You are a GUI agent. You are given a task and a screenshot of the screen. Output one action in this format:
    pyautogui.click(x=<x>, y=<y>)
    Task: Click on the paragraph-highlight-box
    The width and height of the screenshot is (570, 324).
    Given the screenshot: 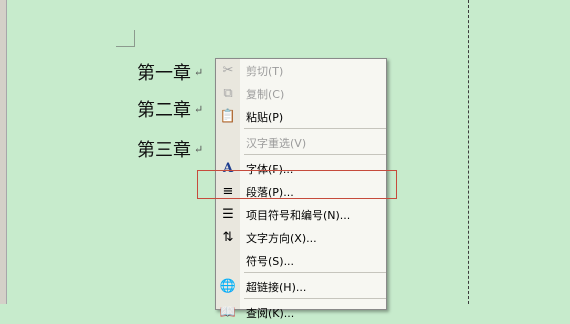 What is the action you would take?
    pyautogui.click(x=297, y=184)
    